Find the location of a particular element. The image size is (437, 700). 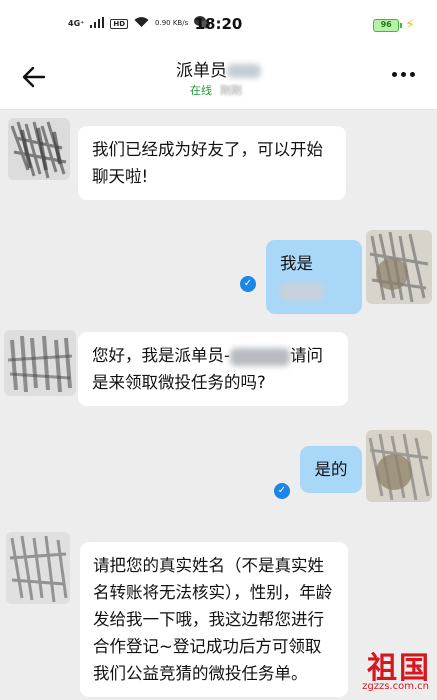

redacted-name is located at coordinates (244, 71).